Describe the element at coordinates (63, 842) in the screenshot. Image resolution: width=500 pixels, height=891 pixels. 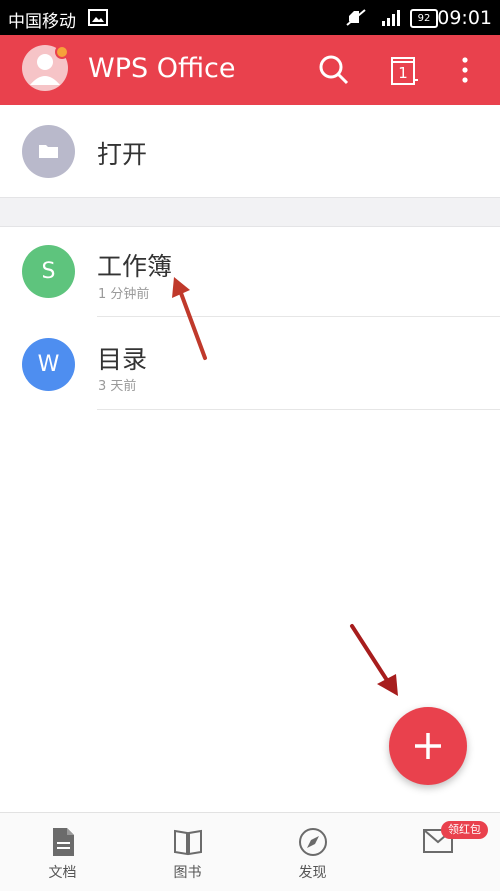
I see `document-icon` at that location.